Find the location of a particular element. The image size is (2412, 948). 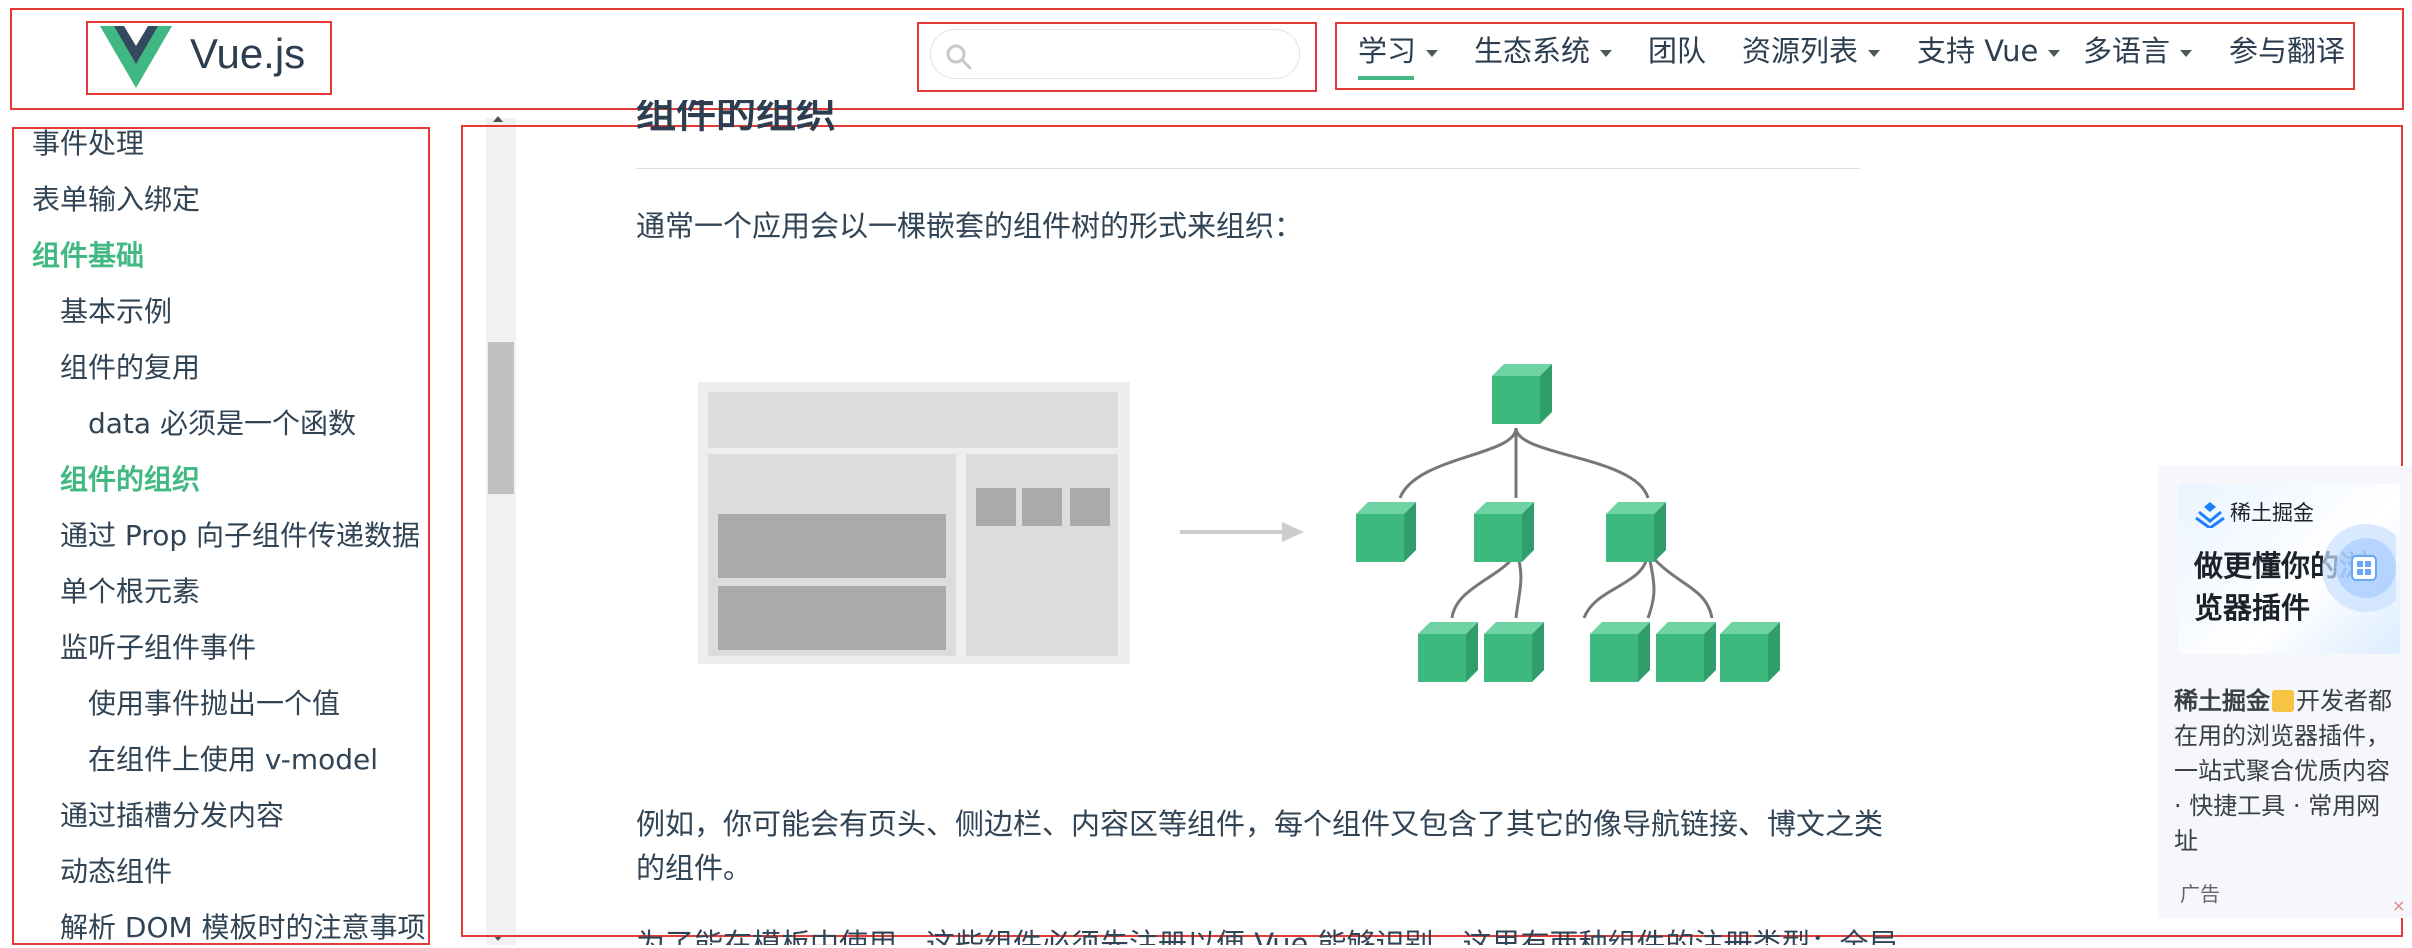

sidebar-item-organization: 组件的组织 is located at coordinates (130, 480).